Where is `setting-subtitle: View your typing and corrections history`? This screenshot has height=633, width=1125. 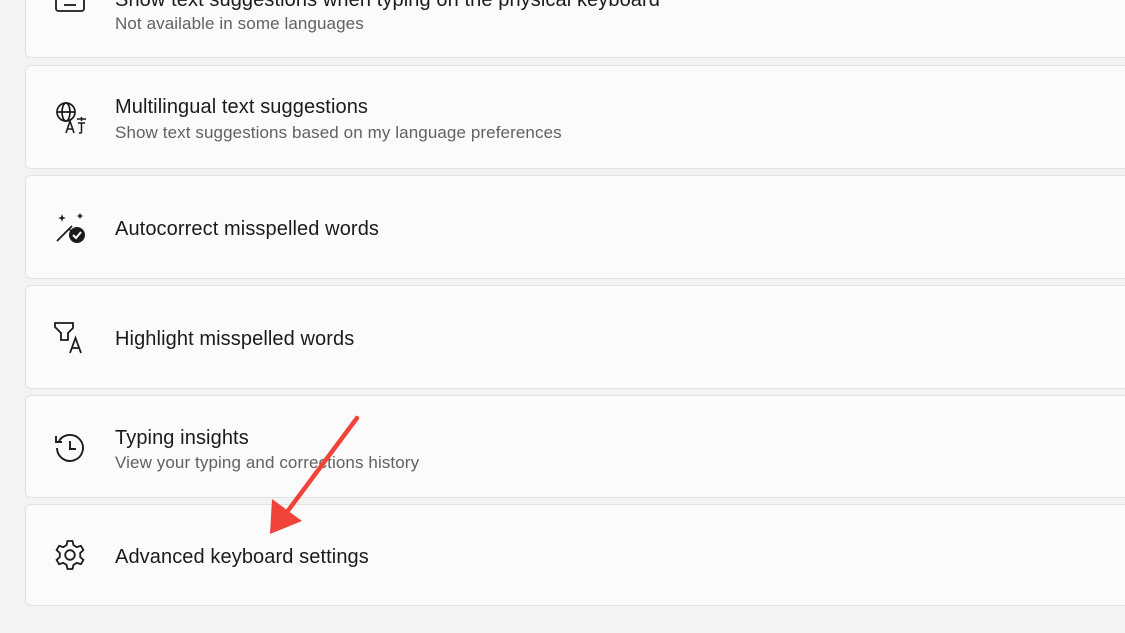 setting-subtitle: View your typing and corrections history is located at coordinates (267, 462).